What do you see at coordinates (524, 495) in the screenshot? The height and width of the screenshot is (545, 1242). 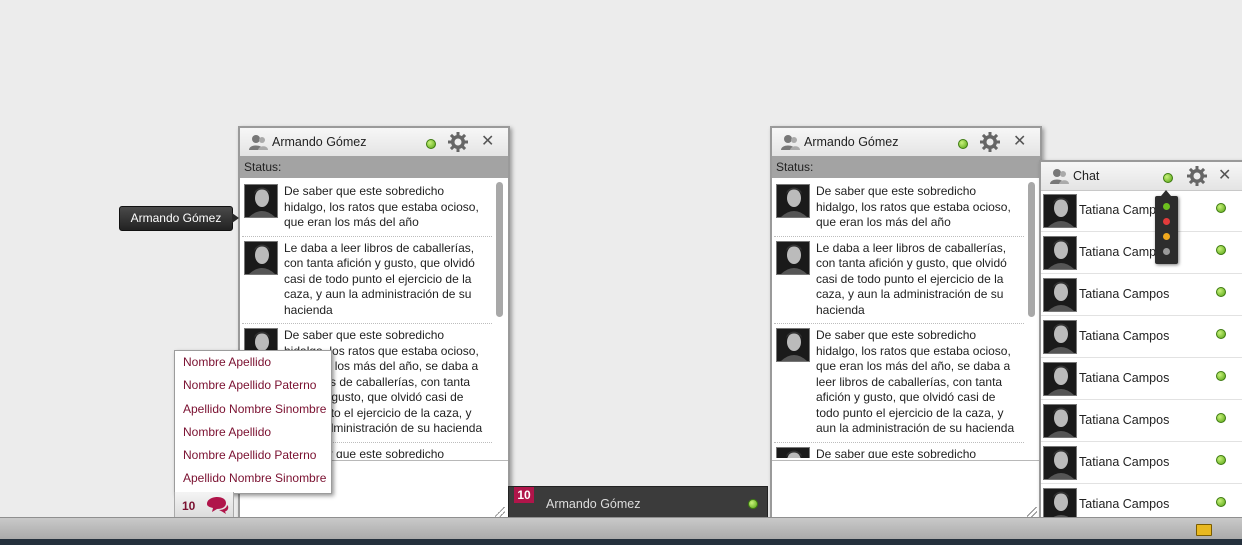 I see `unread-badge: 10` at bounding box center [524, 495].